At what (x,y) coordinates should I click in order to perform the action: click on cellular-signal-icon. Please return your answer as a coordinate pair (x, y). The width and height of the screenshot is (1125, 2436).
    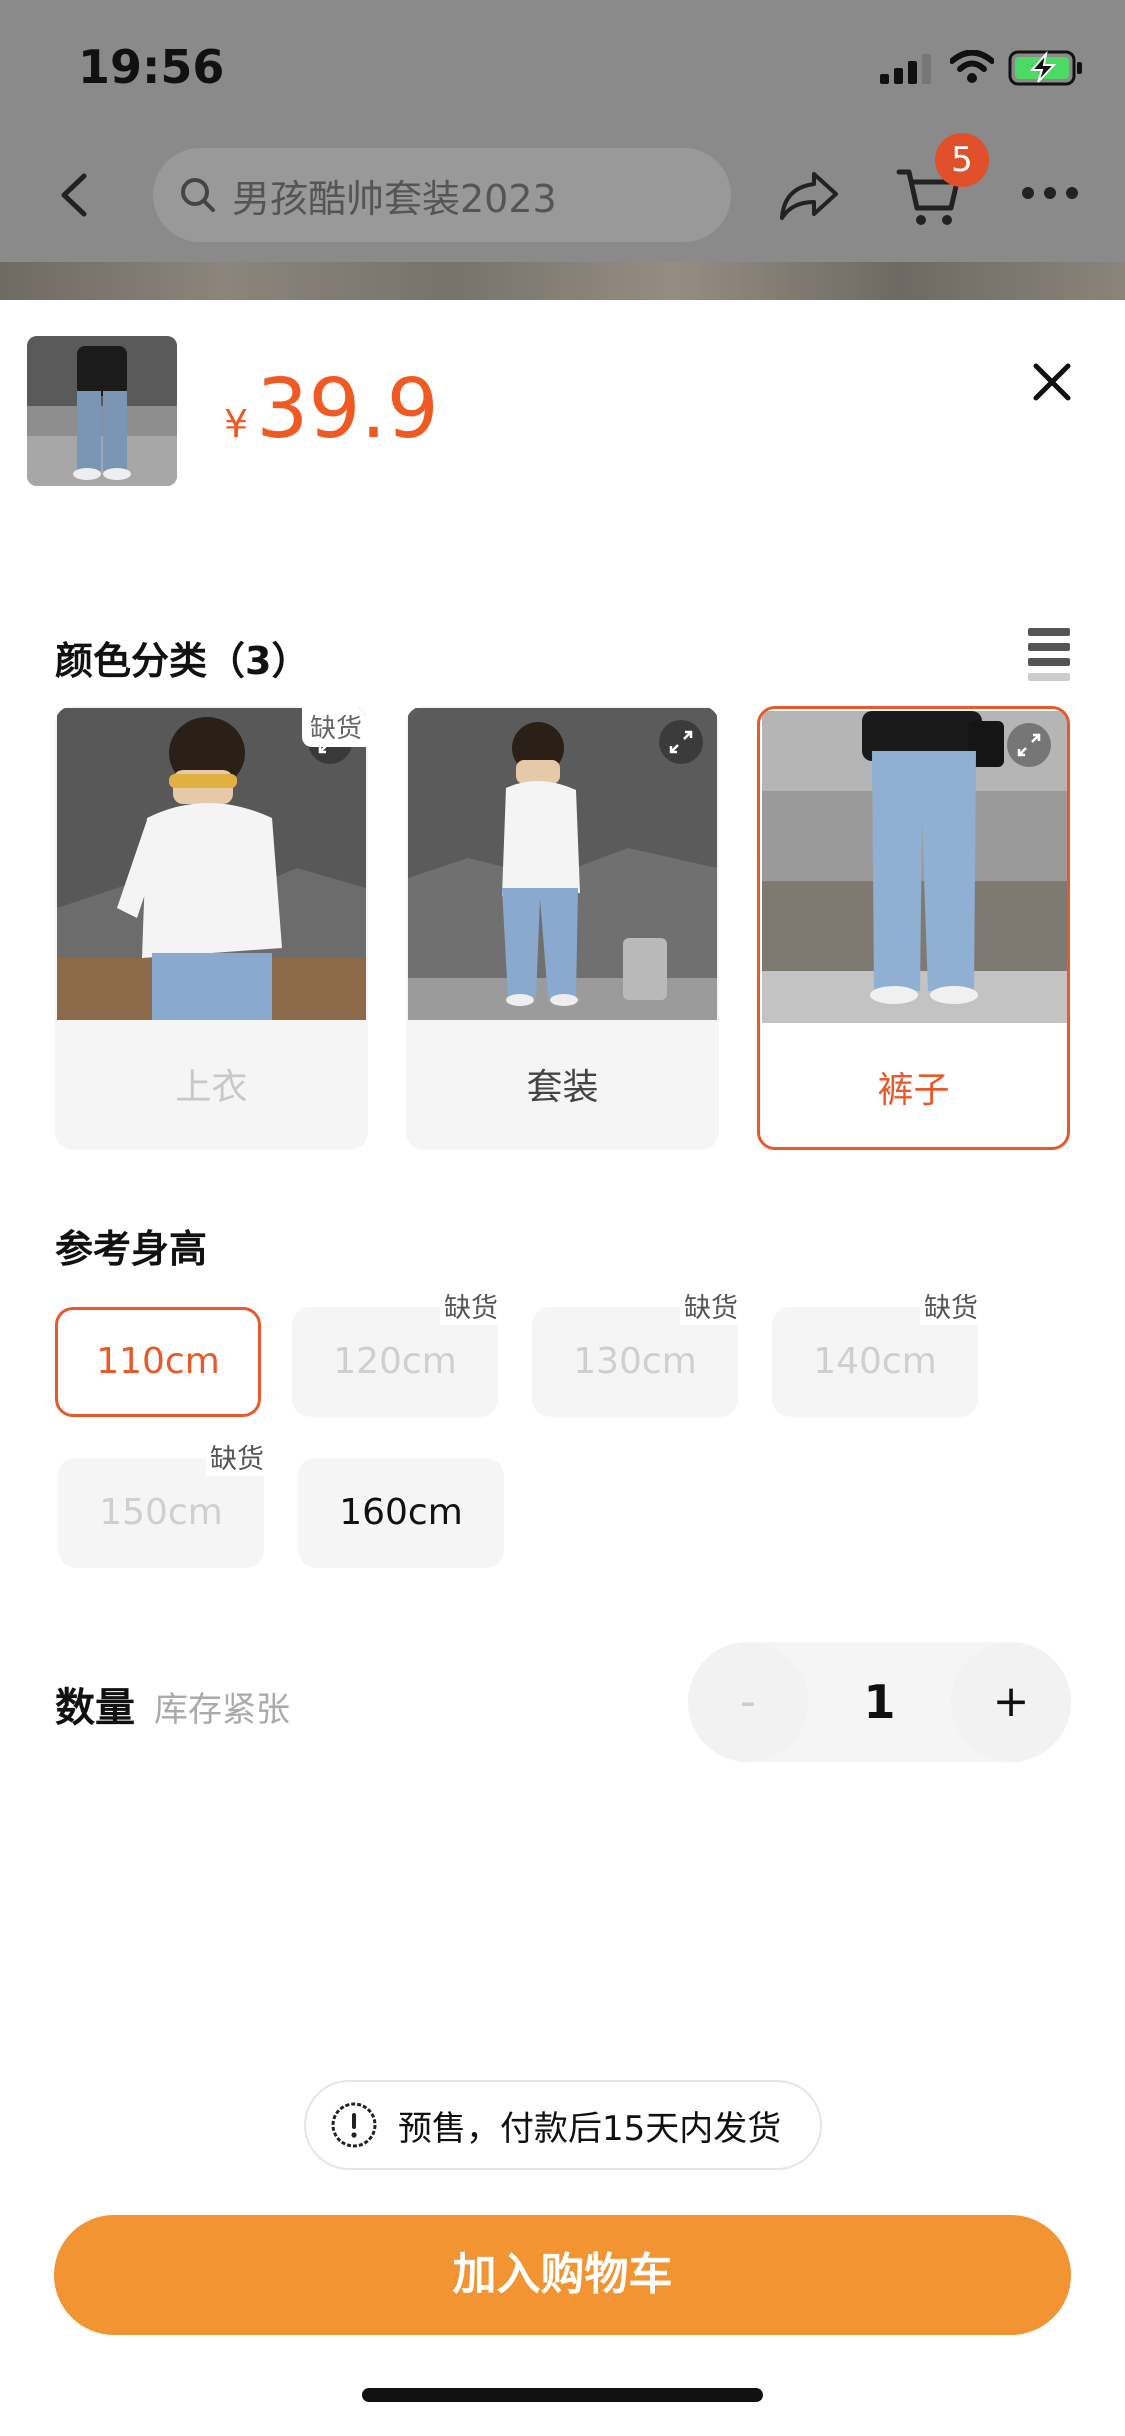
    Looking at the image, I should click on (905, 69).